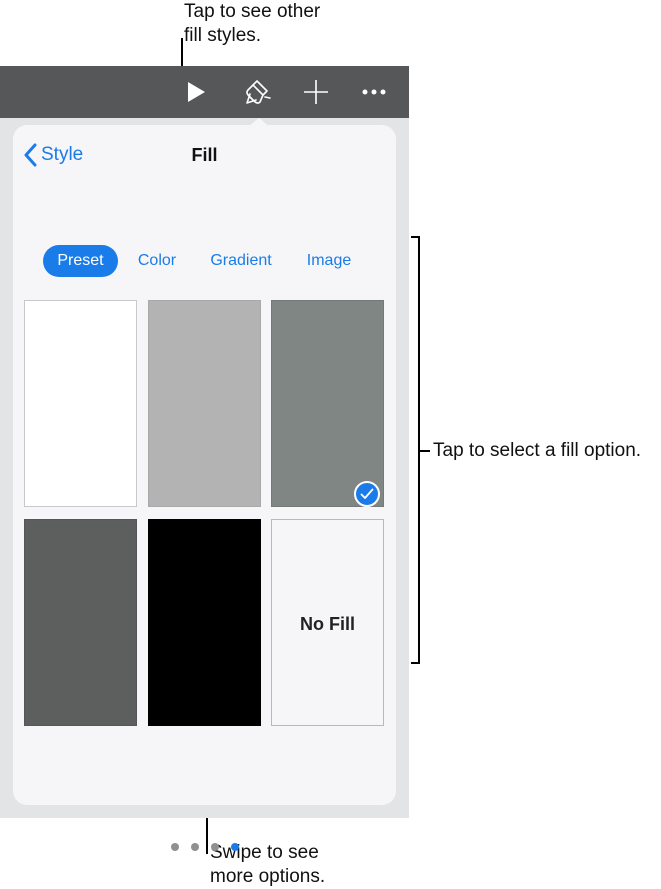  What do you see at coordinates (204, 403) in the screenshot?
I see `swatch-light-gray` at bounding box center [204, 403].